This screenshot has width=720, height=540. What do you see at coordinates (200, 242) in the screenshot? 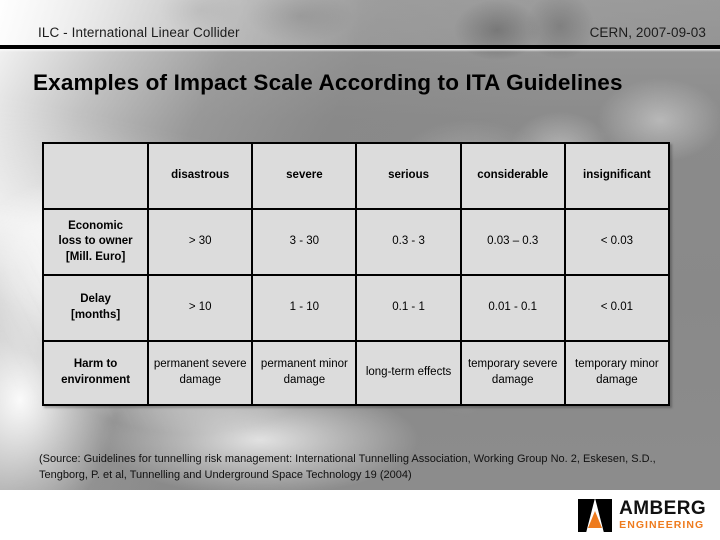
I see `cell-economic-disastrous: > 30` at bounding box center [200, 242].